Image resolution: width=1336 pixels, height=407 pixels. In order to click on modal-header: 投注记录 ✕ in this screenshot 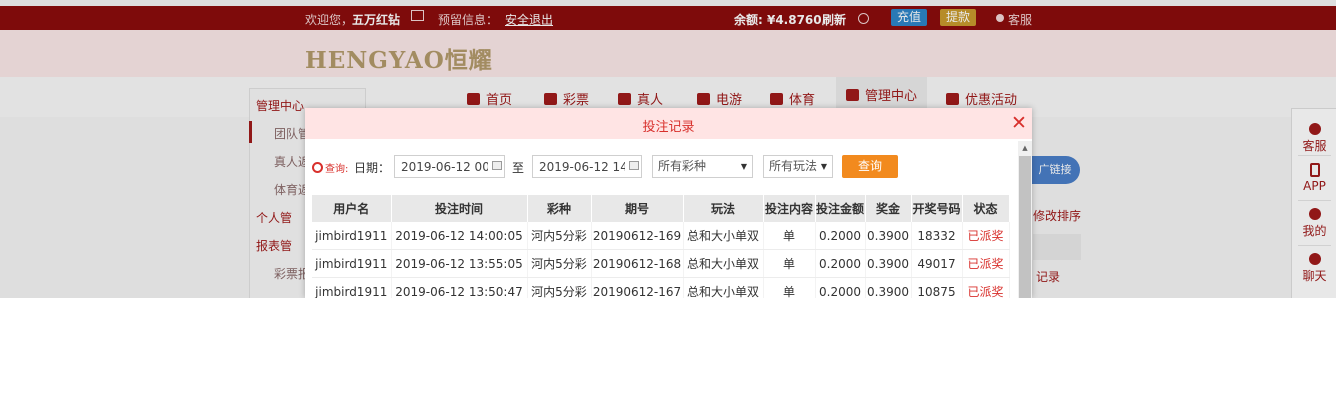, I will do `click(668, 123)`.